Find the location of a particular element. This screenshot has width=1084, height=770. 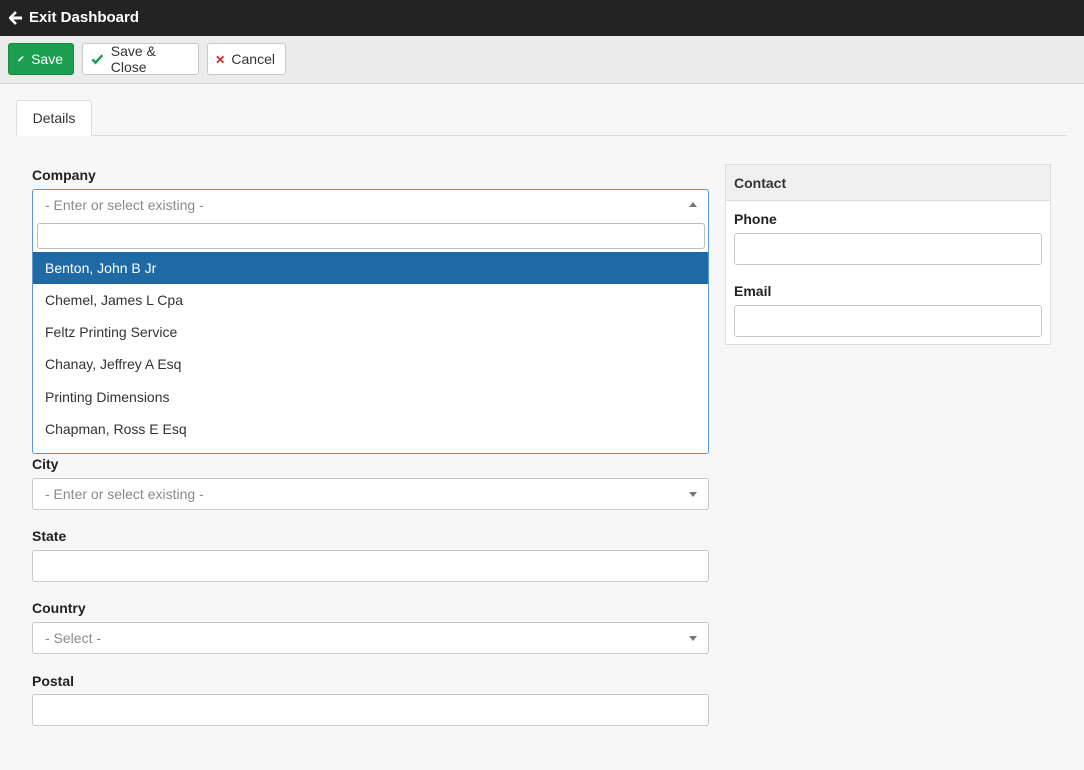

x-icon is located at coordinates (220, 59).